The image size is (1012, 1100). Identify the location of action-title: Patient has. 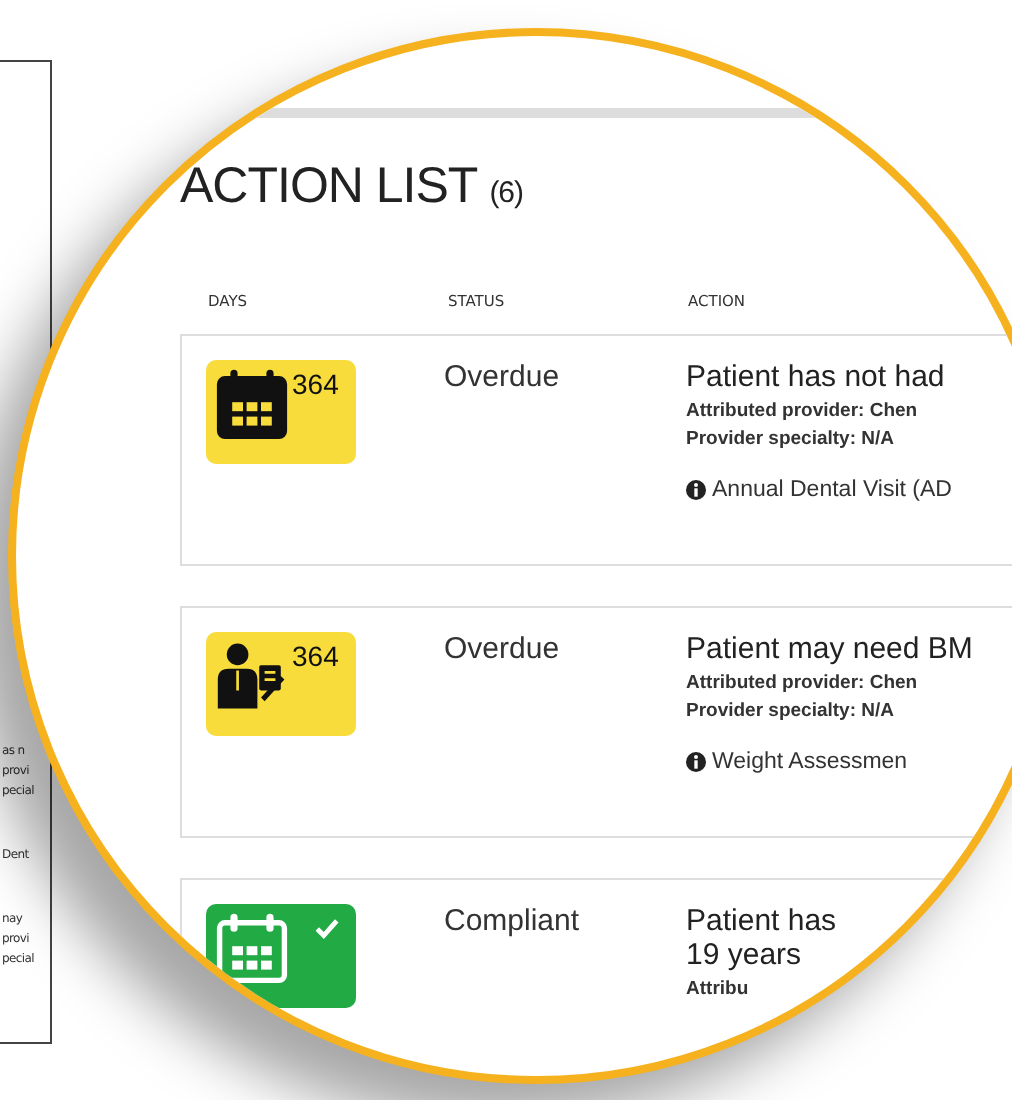
(761, 921).